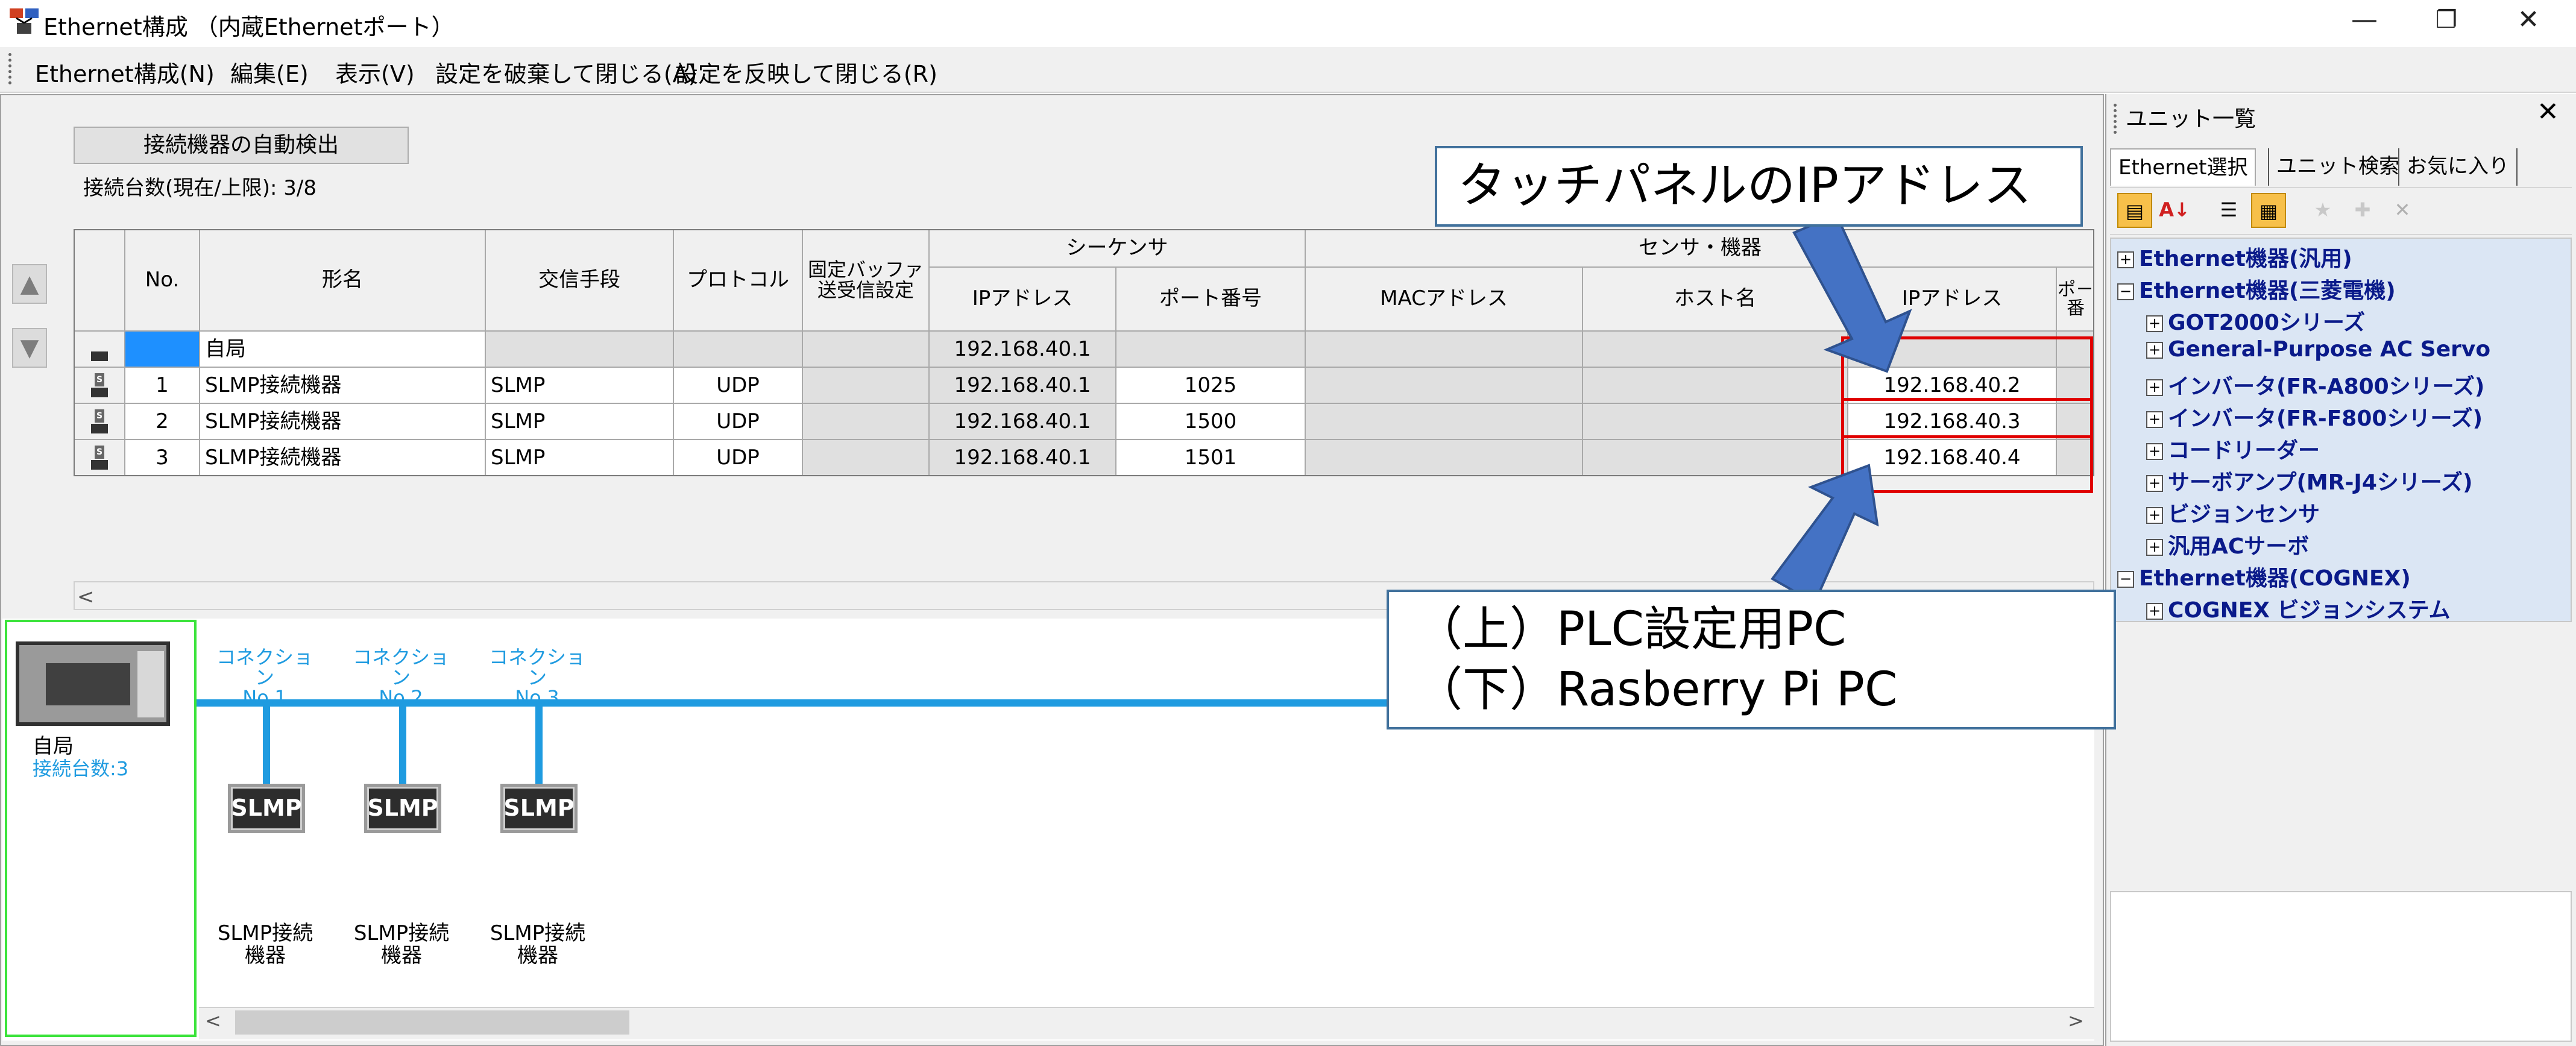 This screenshot has height=1046, width=2576. I want to click on tree-item: + ビジョンセンサ, so click(2233, 512).